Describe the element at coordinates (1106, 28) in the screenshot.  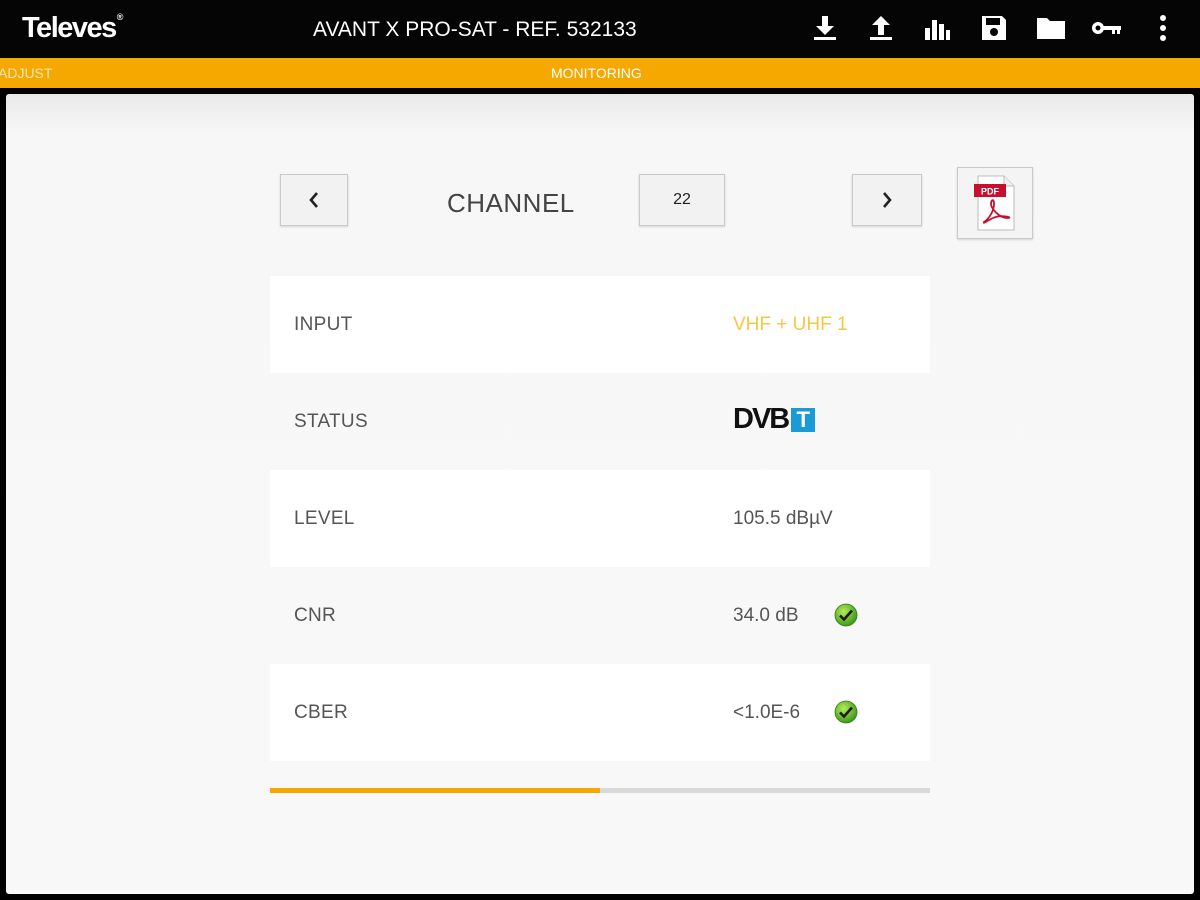
I see `key-icon` at that location.